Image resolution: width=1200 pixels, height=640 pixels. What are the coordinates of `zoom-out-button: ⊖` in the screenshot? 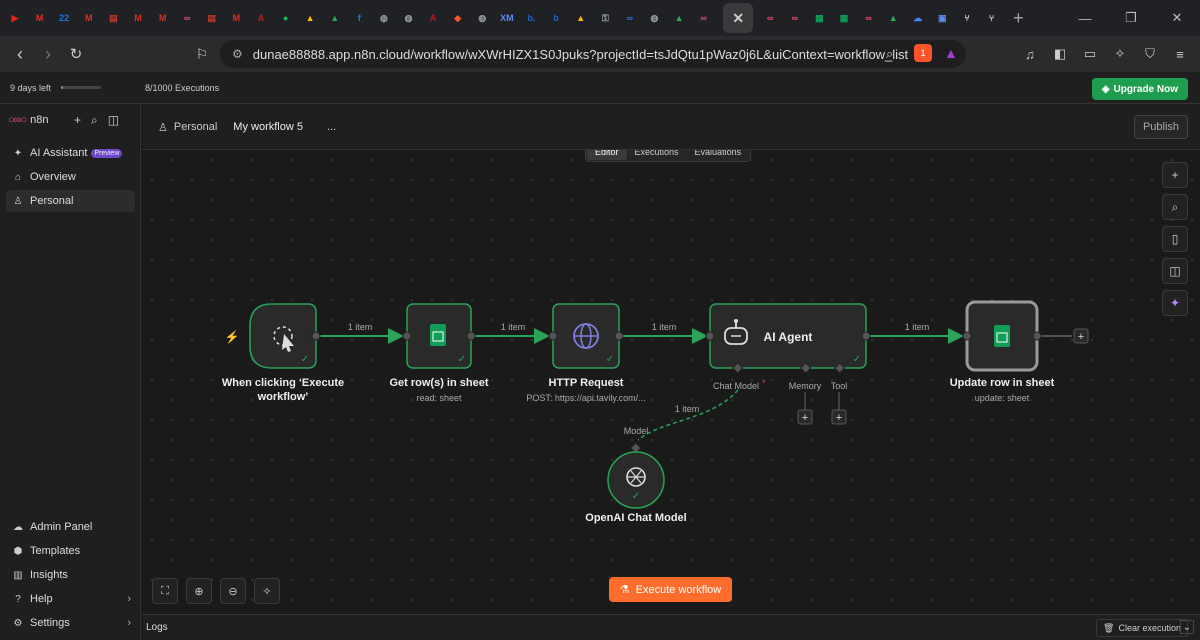 It's located at (233, 591).